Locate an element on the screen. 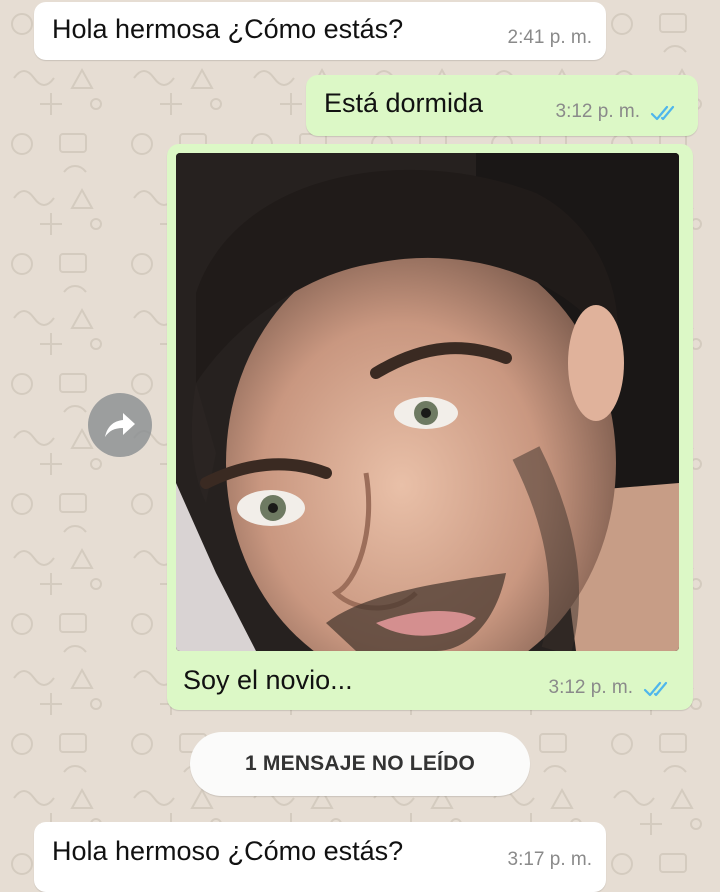  forward-button is located at coordinates (120, 425).